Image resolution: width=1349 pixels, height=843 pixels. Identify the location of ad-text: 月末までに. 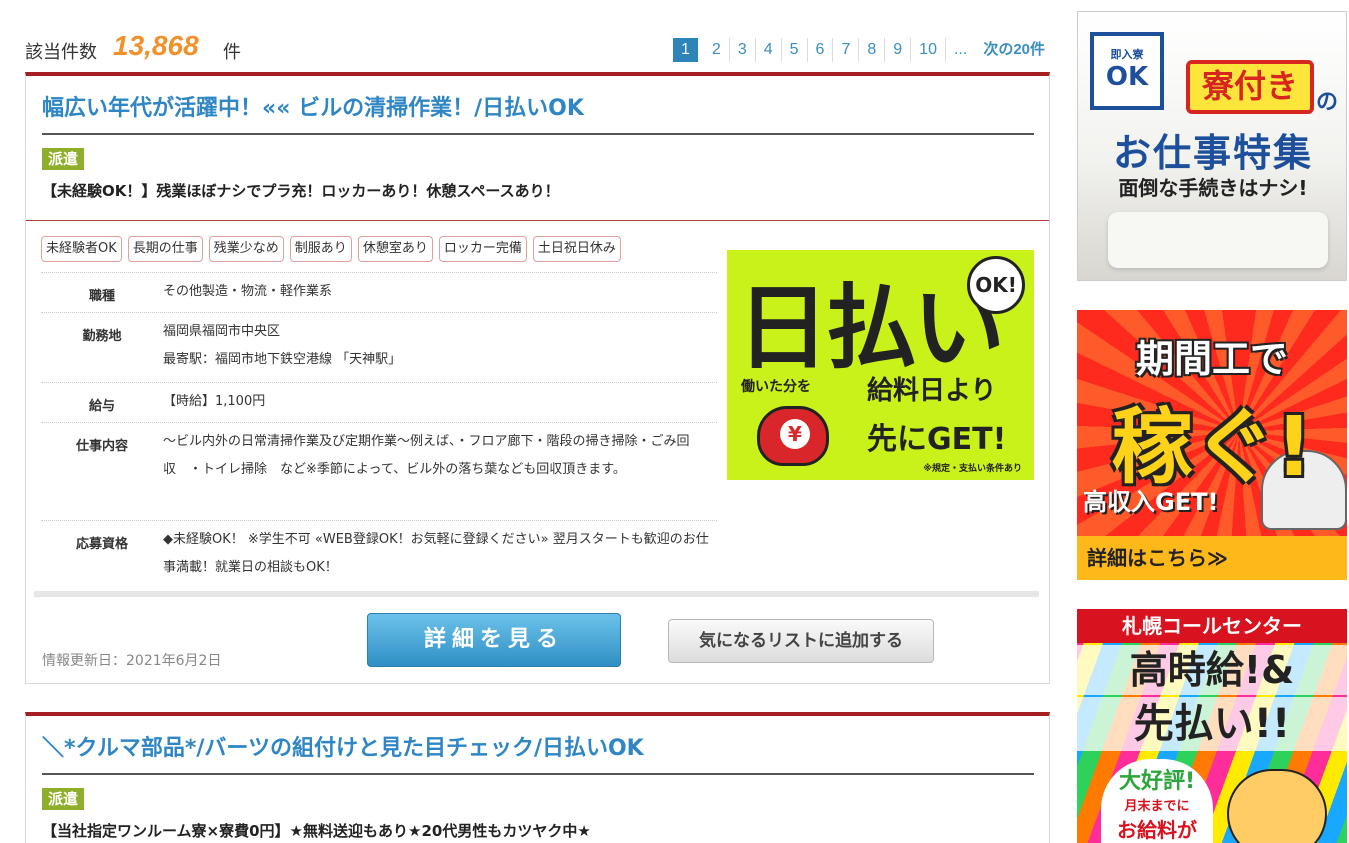
(1157, 806).